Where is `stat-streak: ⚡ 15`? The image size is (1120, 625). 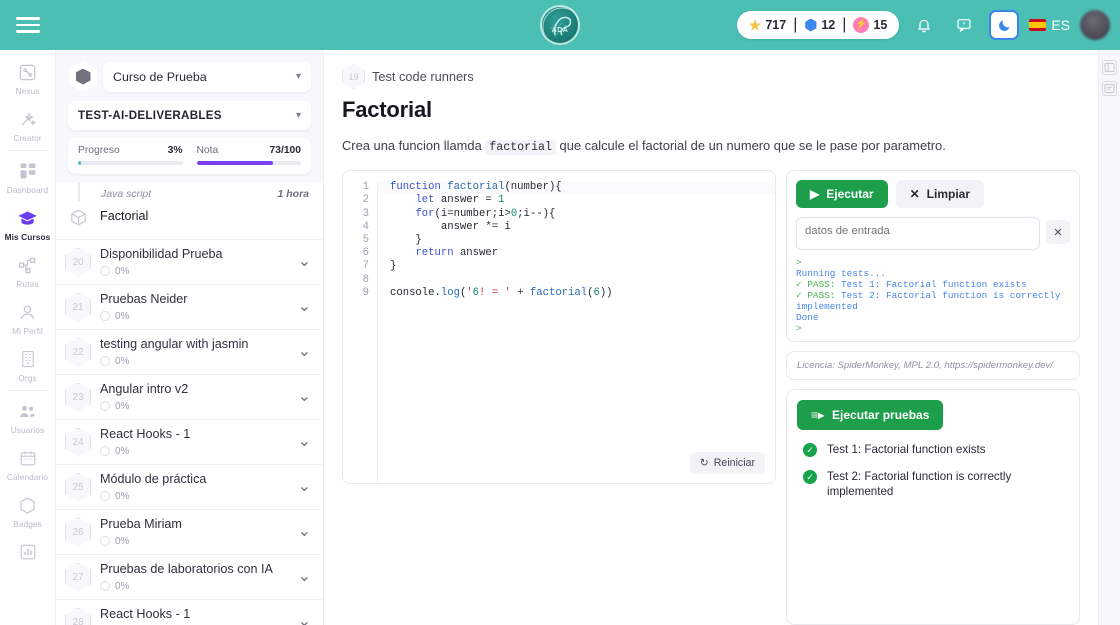 stat-streak: ⚡ 15 is located at coordinates (870, 25).